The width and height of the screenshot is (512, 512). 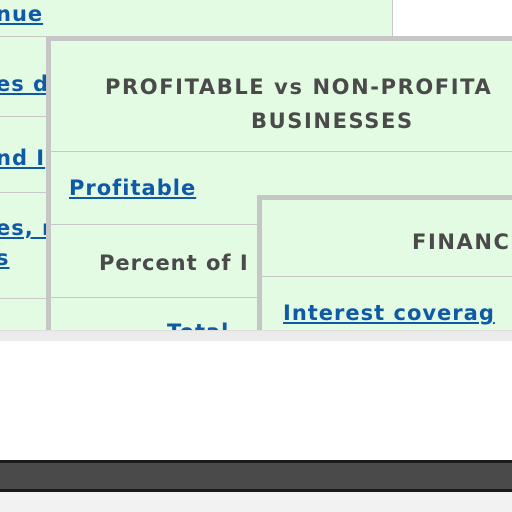 What do you see at coordinates (21, 14) in the screenshot?
I see `revenue-link: nue` at bounding box center [21, 14].